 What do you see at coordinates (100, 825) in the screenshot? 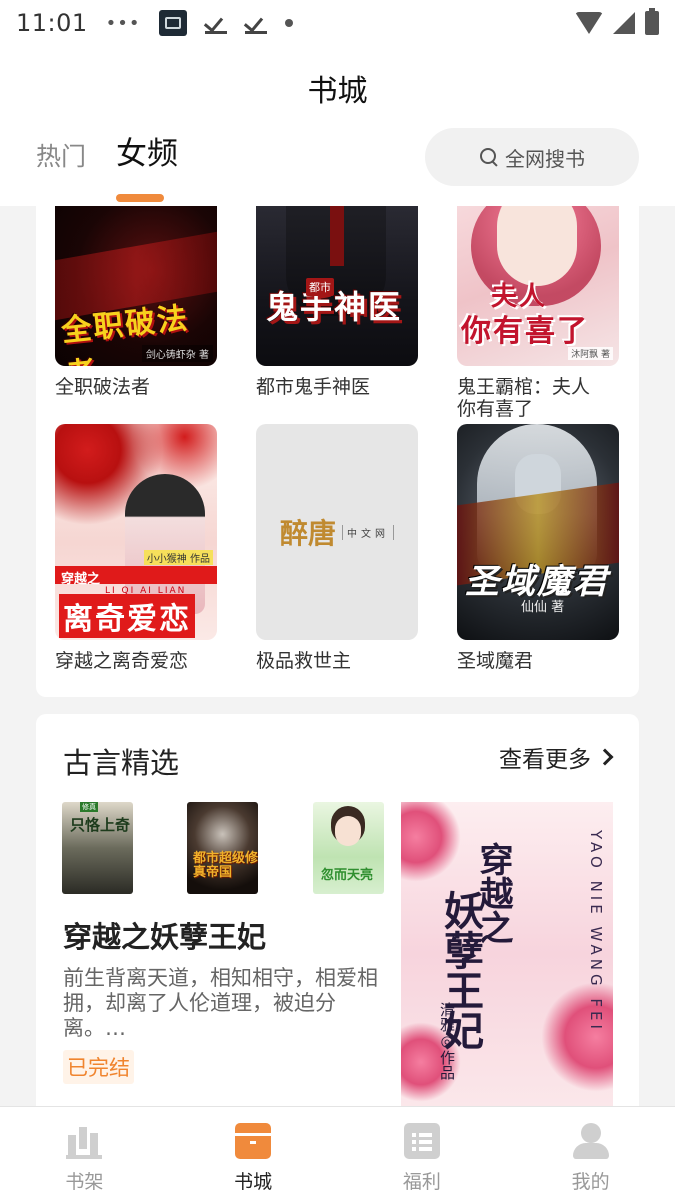
I see `thumbnail-text: 只恪上奇` at bounding box center [100, 825].